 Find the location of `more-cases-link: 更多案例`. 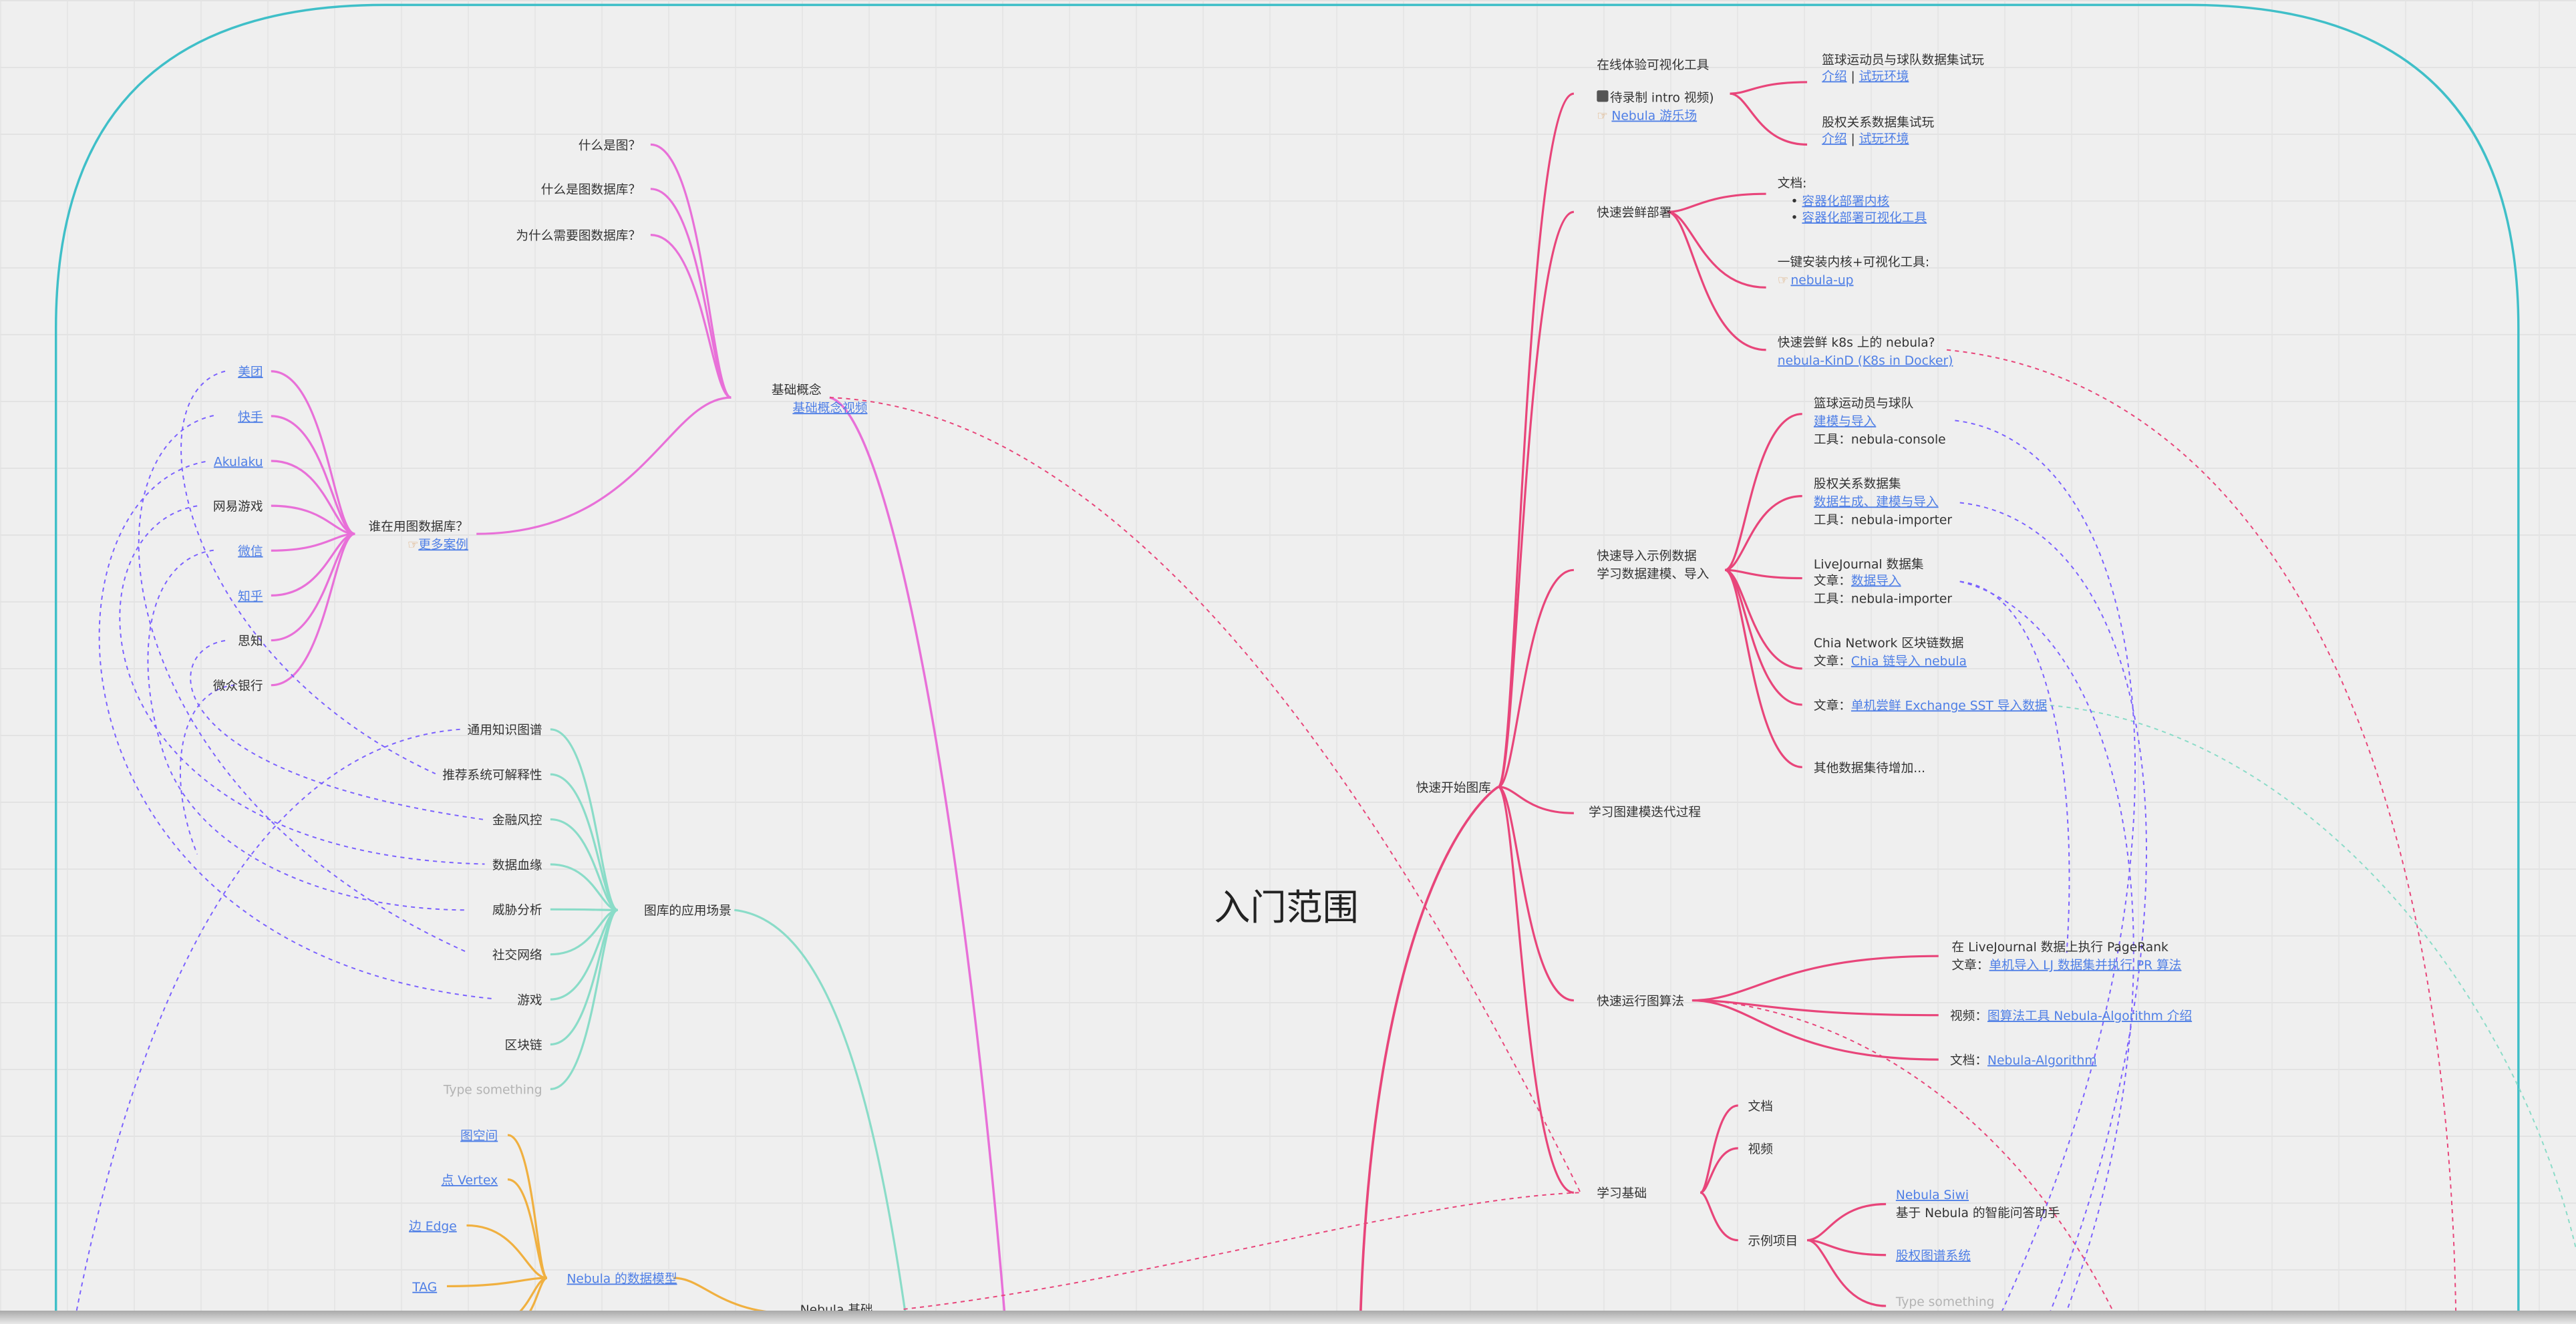

more-cases-link: 更多案例 is located at coordinates (443, 545).